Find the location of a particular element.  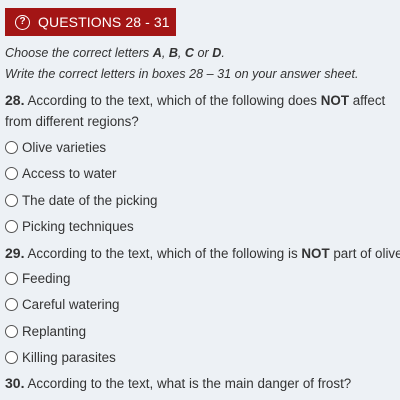

letter-d: D is located at coordinates (217, 53).